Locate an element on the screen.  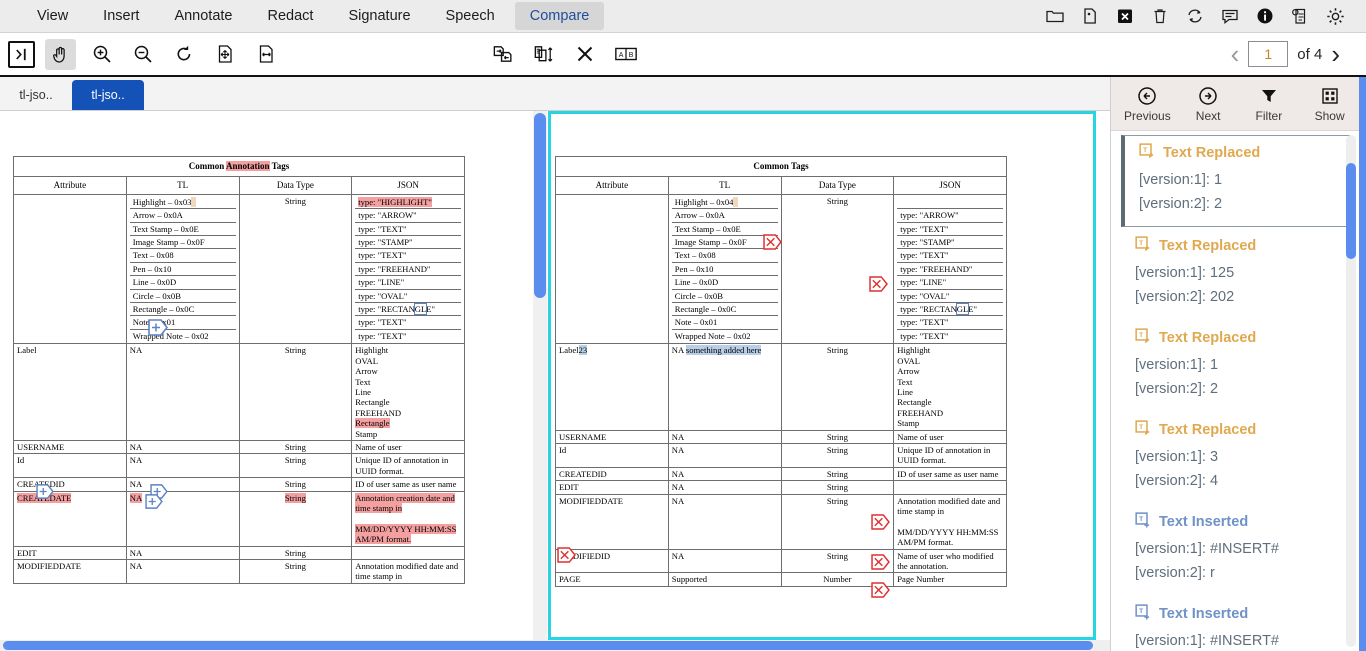
attribute-cell: Id is located at coordinates (612, 455).